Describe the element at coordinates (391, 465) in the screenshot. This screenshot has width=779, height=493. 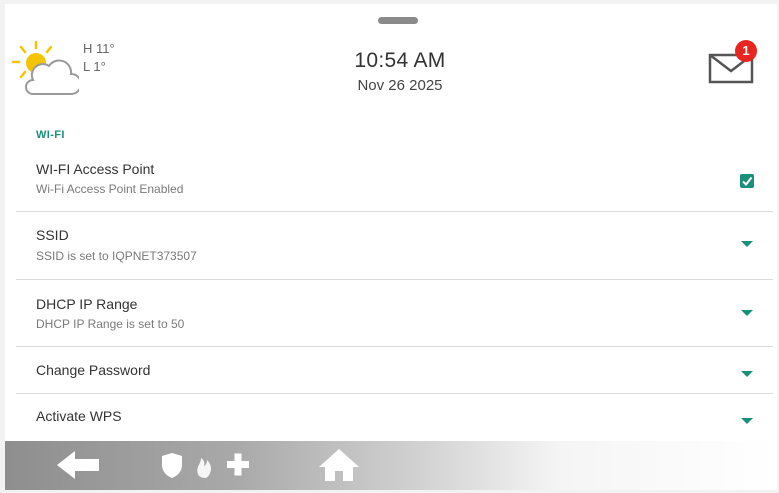
I see `bottom-navbar` at that location.